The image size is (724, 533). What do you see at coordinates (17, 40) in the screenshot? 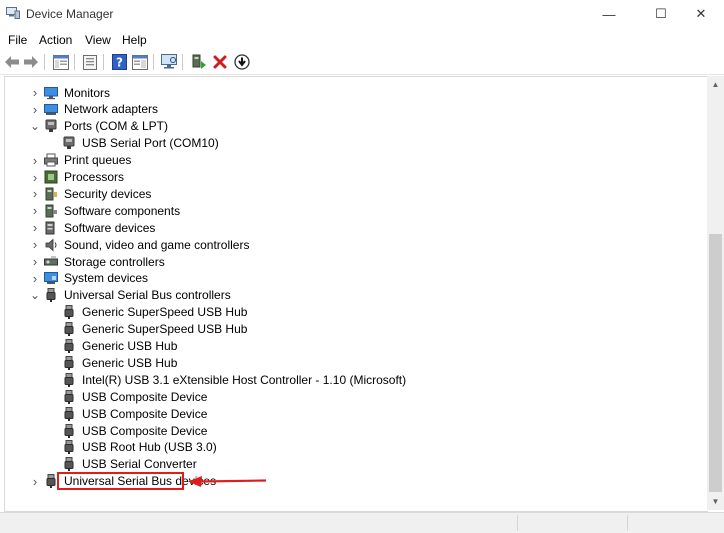
I see `menu-file: File` at bounding box center [17, 40].